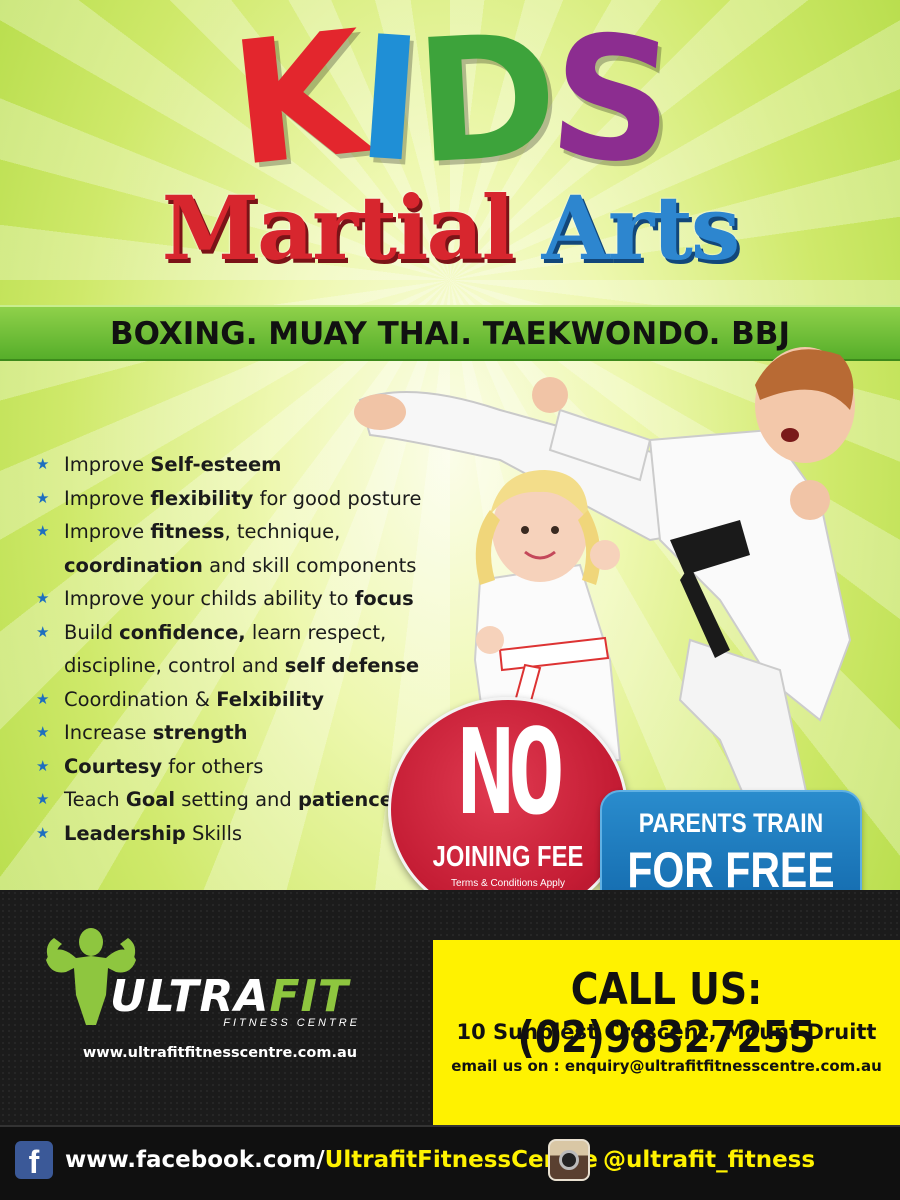  Describe the element at coordinates (483, 101) in the screenshot. I see `title-letter-d: D` at that location.